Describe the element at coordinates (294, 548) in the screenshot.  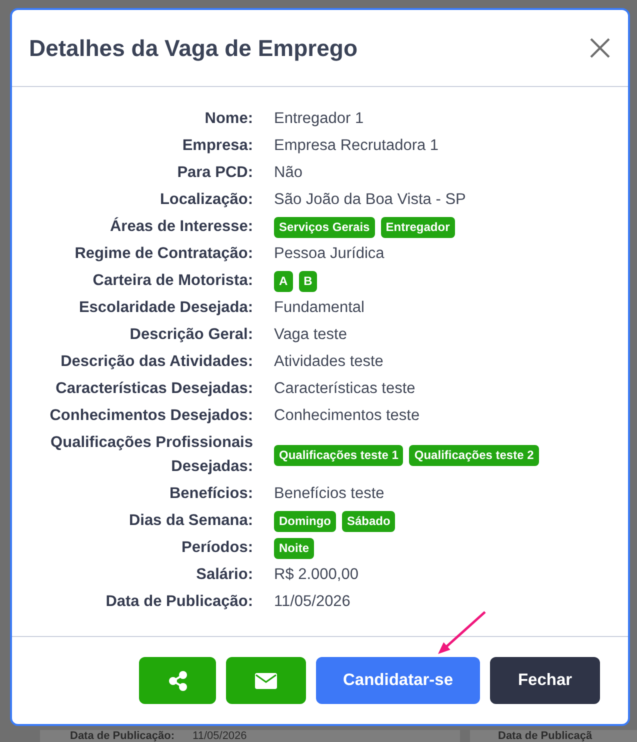
I see `tag: Noite` at that location.